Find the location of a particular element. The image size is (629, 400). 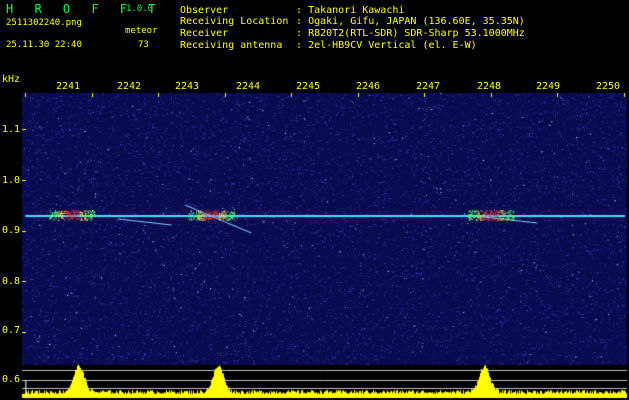

file-name: 2511302240.png is located at coordinates (44, 23).